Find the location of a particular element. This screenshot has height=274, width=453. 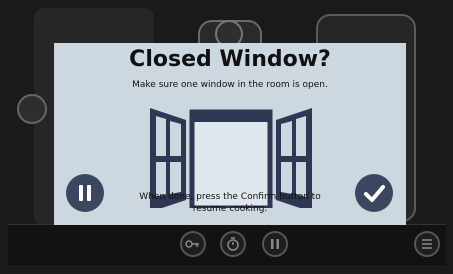

key-icon is located at coordinates (193, 244).